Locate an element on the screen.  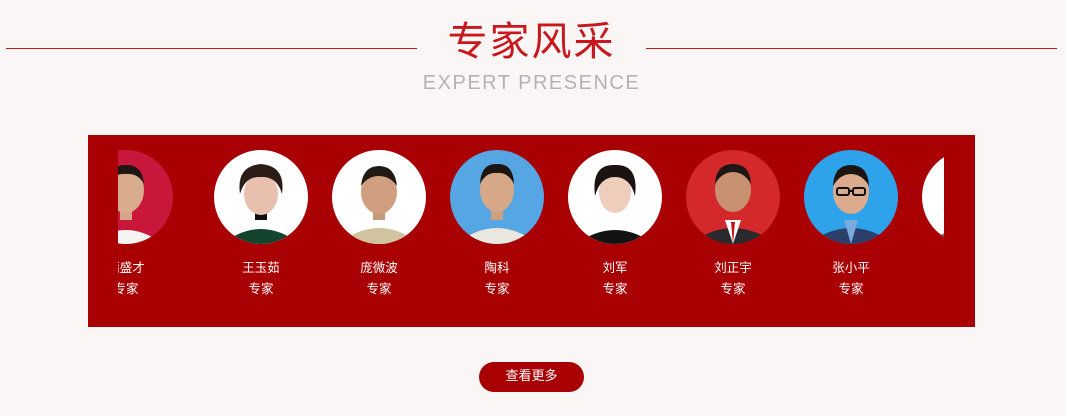
expert-card: 蒲盛才 专家 is located at coordinates (151, 231).